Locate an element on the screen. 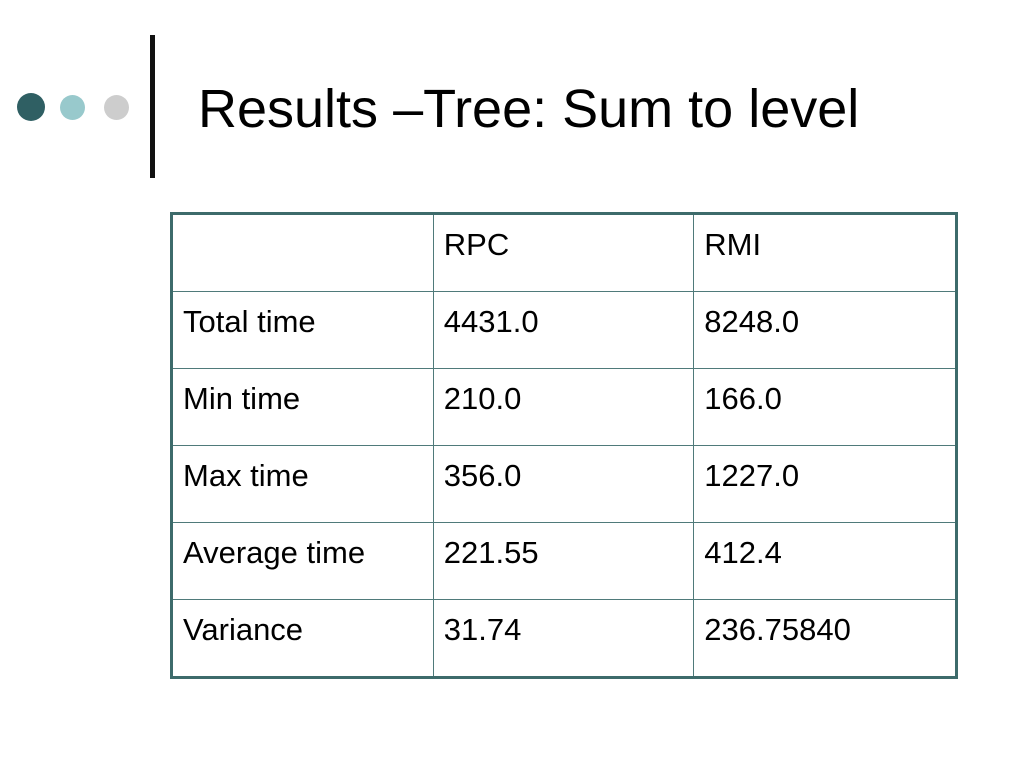 This screenshot has height=768, width=1024. rmi-value: 166.0 is located at coordinates (825, 407).